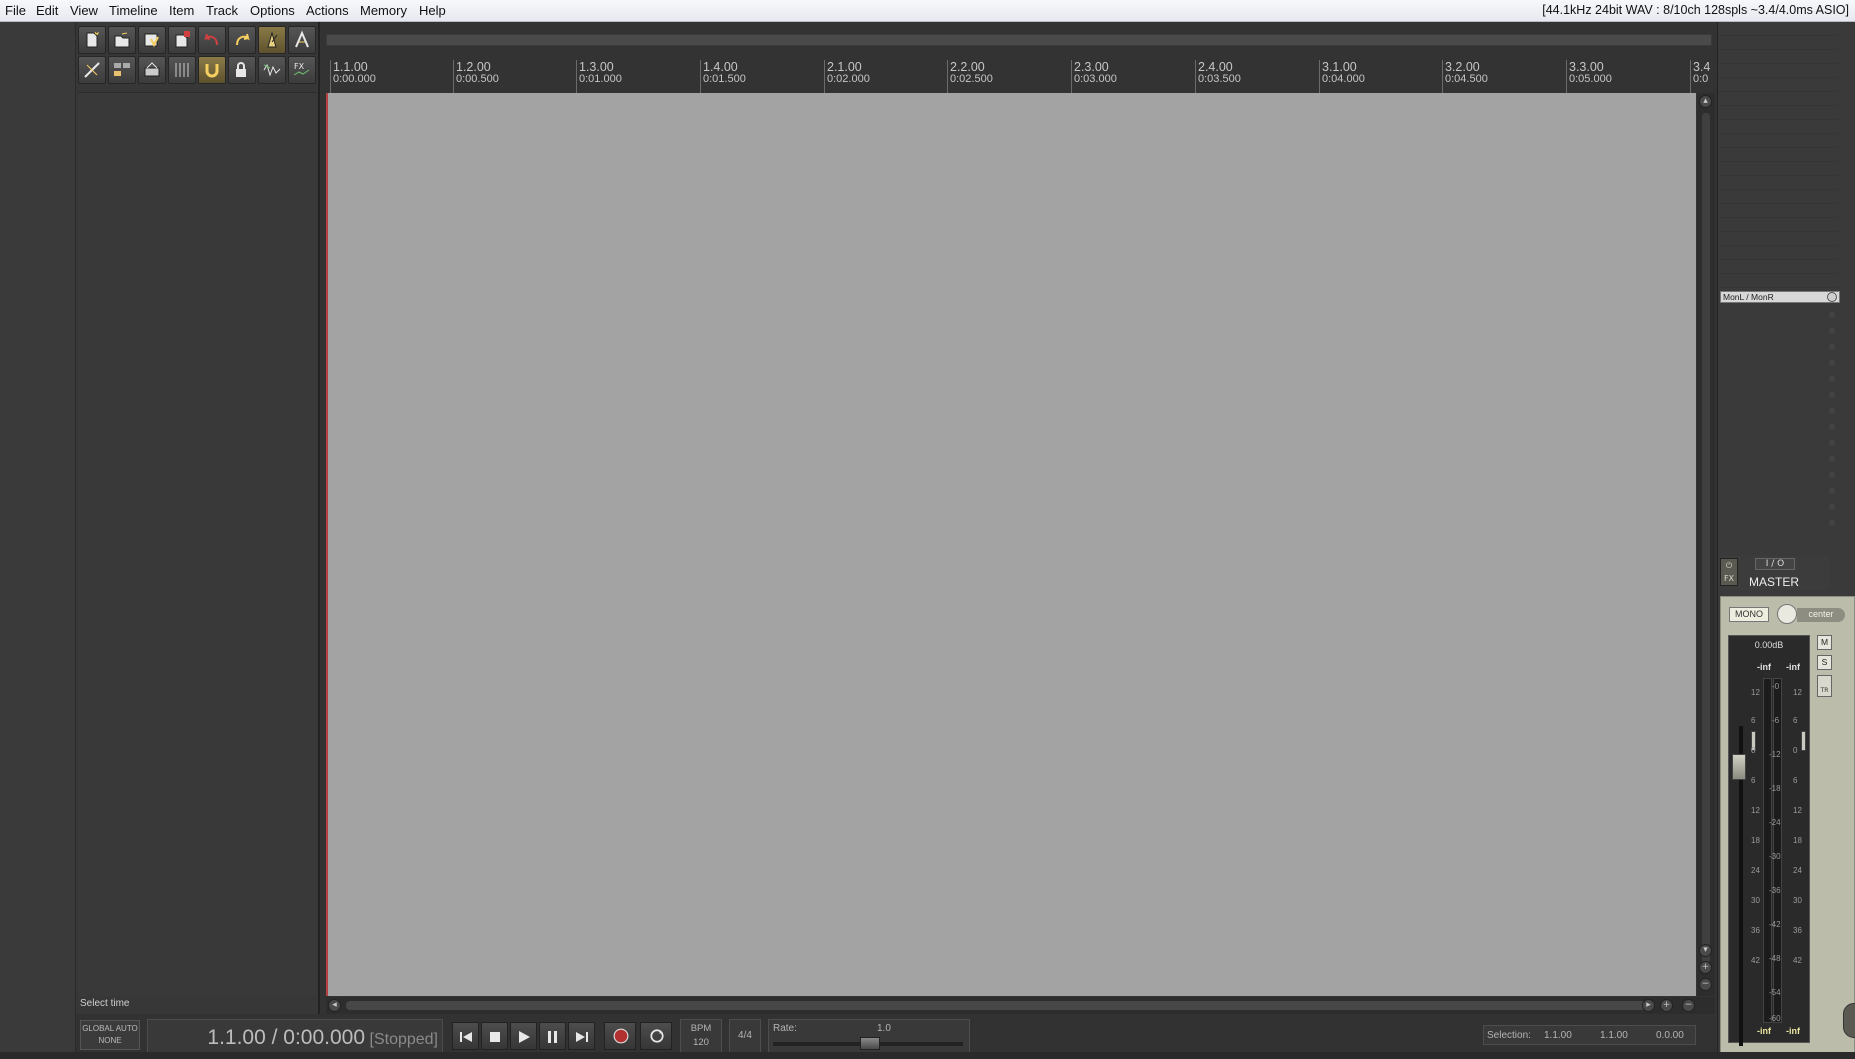 The width and height of the screenshot is (1855, 1059). Describe the element at coordinates (242, 70) in the screenshot. I see `lock-icon` at that location.